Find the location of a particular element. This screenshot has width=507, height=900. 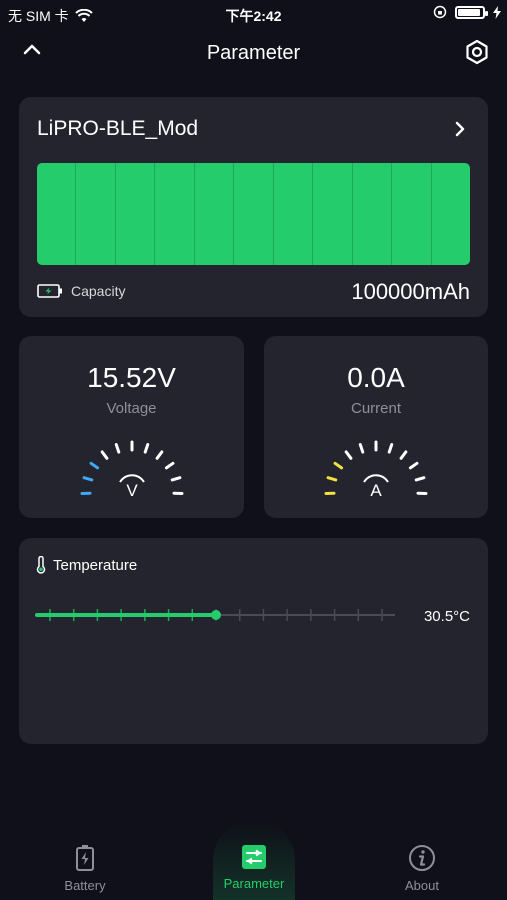

temperature-title-group: Temperature is located at coordinates (86, 565).